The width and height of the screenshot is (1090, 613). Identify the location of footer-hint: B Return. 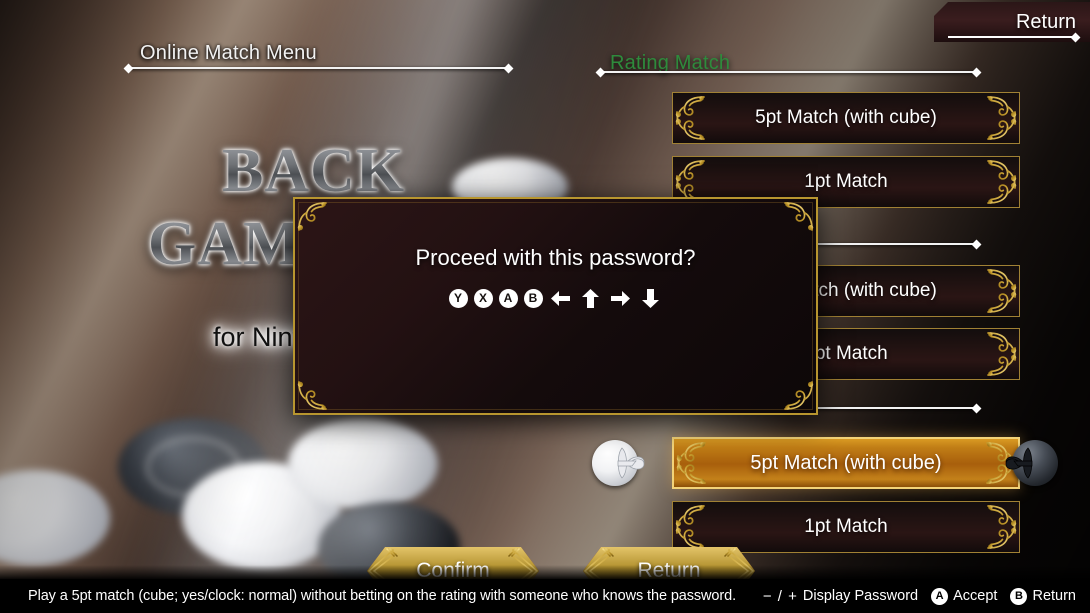
(1043, 596).